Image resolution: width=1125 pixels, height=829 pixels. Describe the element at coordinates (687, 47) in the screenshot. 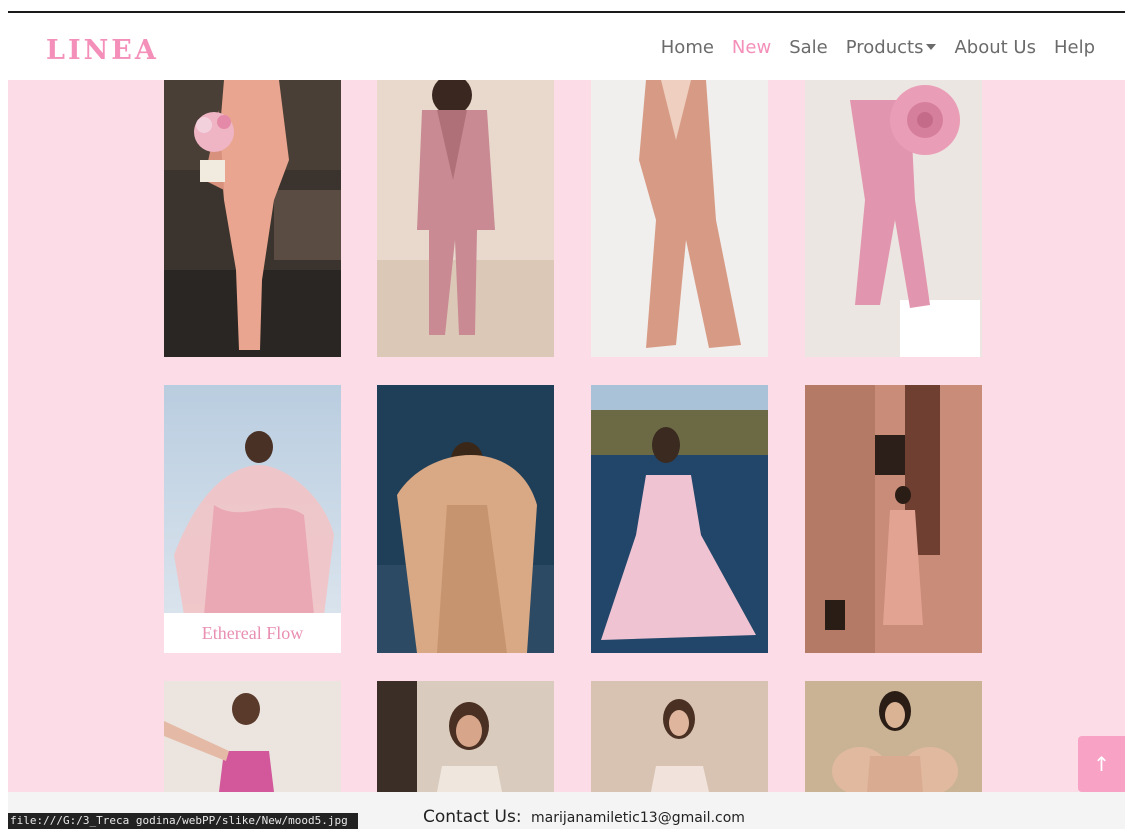

I see `nav-home: Home` at that location.